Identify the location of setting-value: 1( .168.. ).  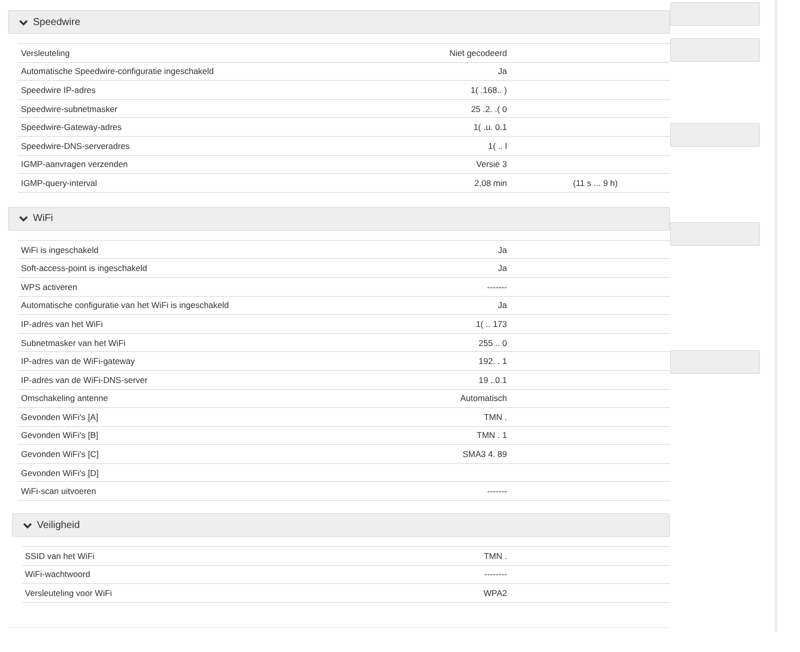
(488, 89).